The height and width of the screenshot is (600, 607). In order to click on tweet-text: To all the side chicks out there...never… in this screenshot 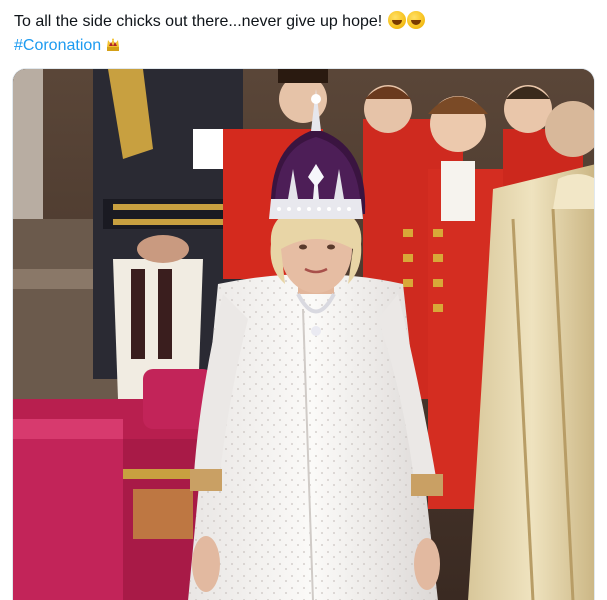, I will do `click(304, 34)`.